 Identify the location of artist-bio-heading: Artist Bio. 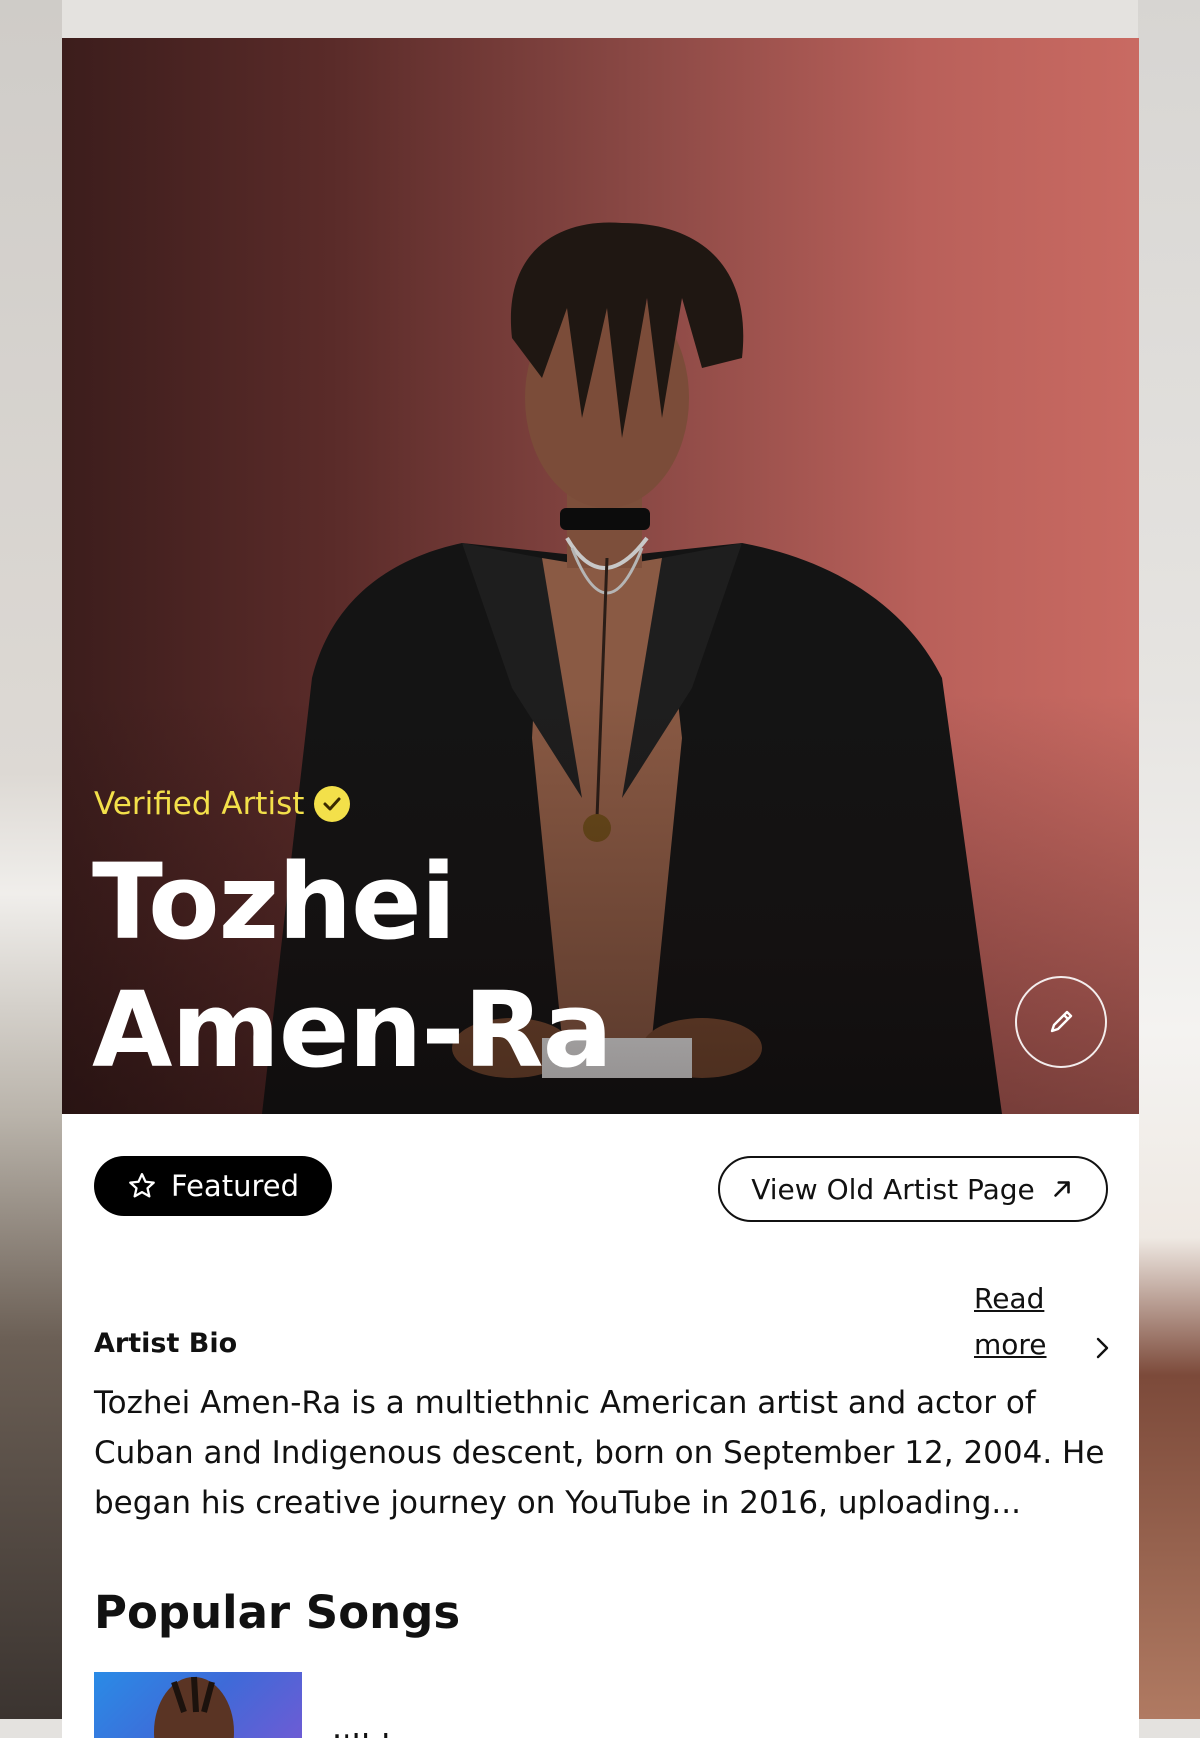
(166, 1343).